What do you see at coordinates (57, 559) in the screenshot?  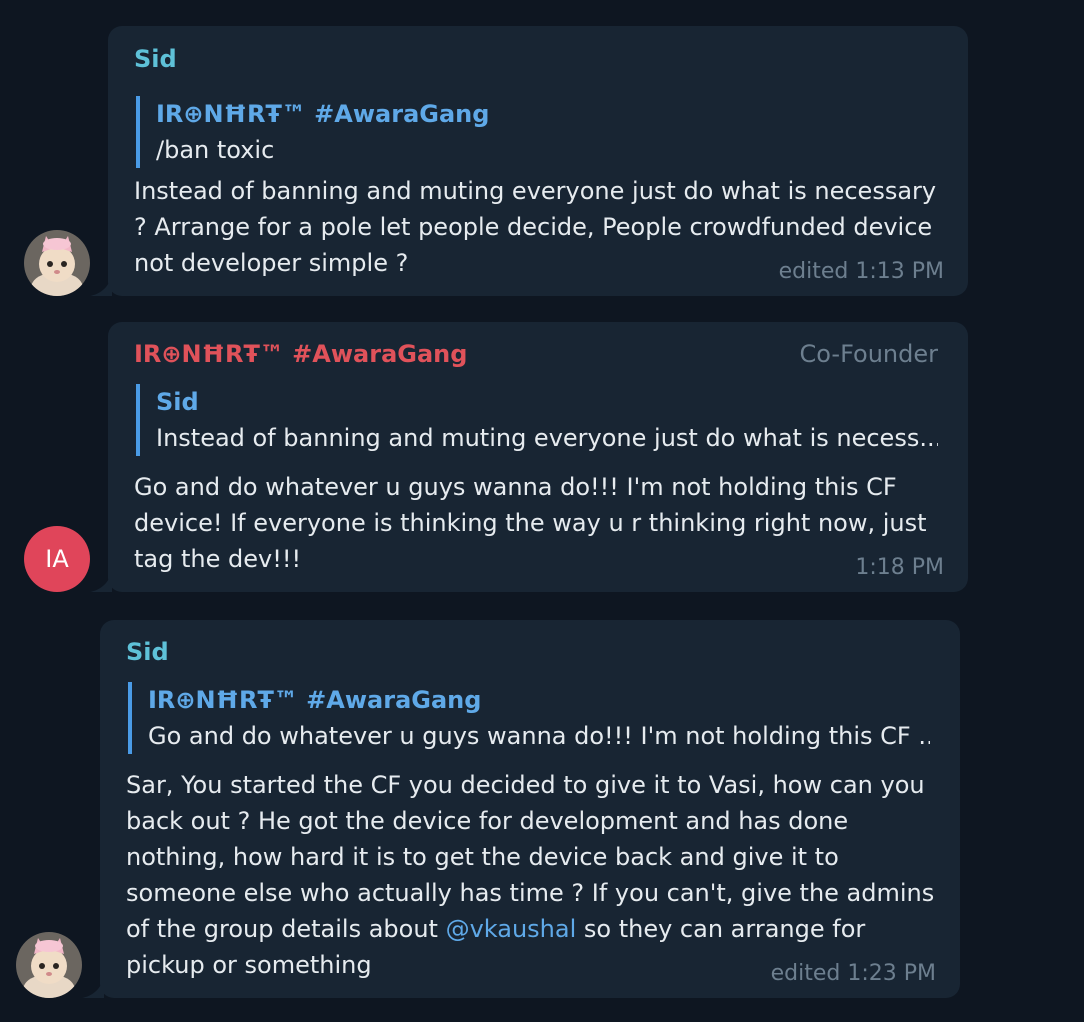 I see `avatar: IA` at bounding box center [57, 559].